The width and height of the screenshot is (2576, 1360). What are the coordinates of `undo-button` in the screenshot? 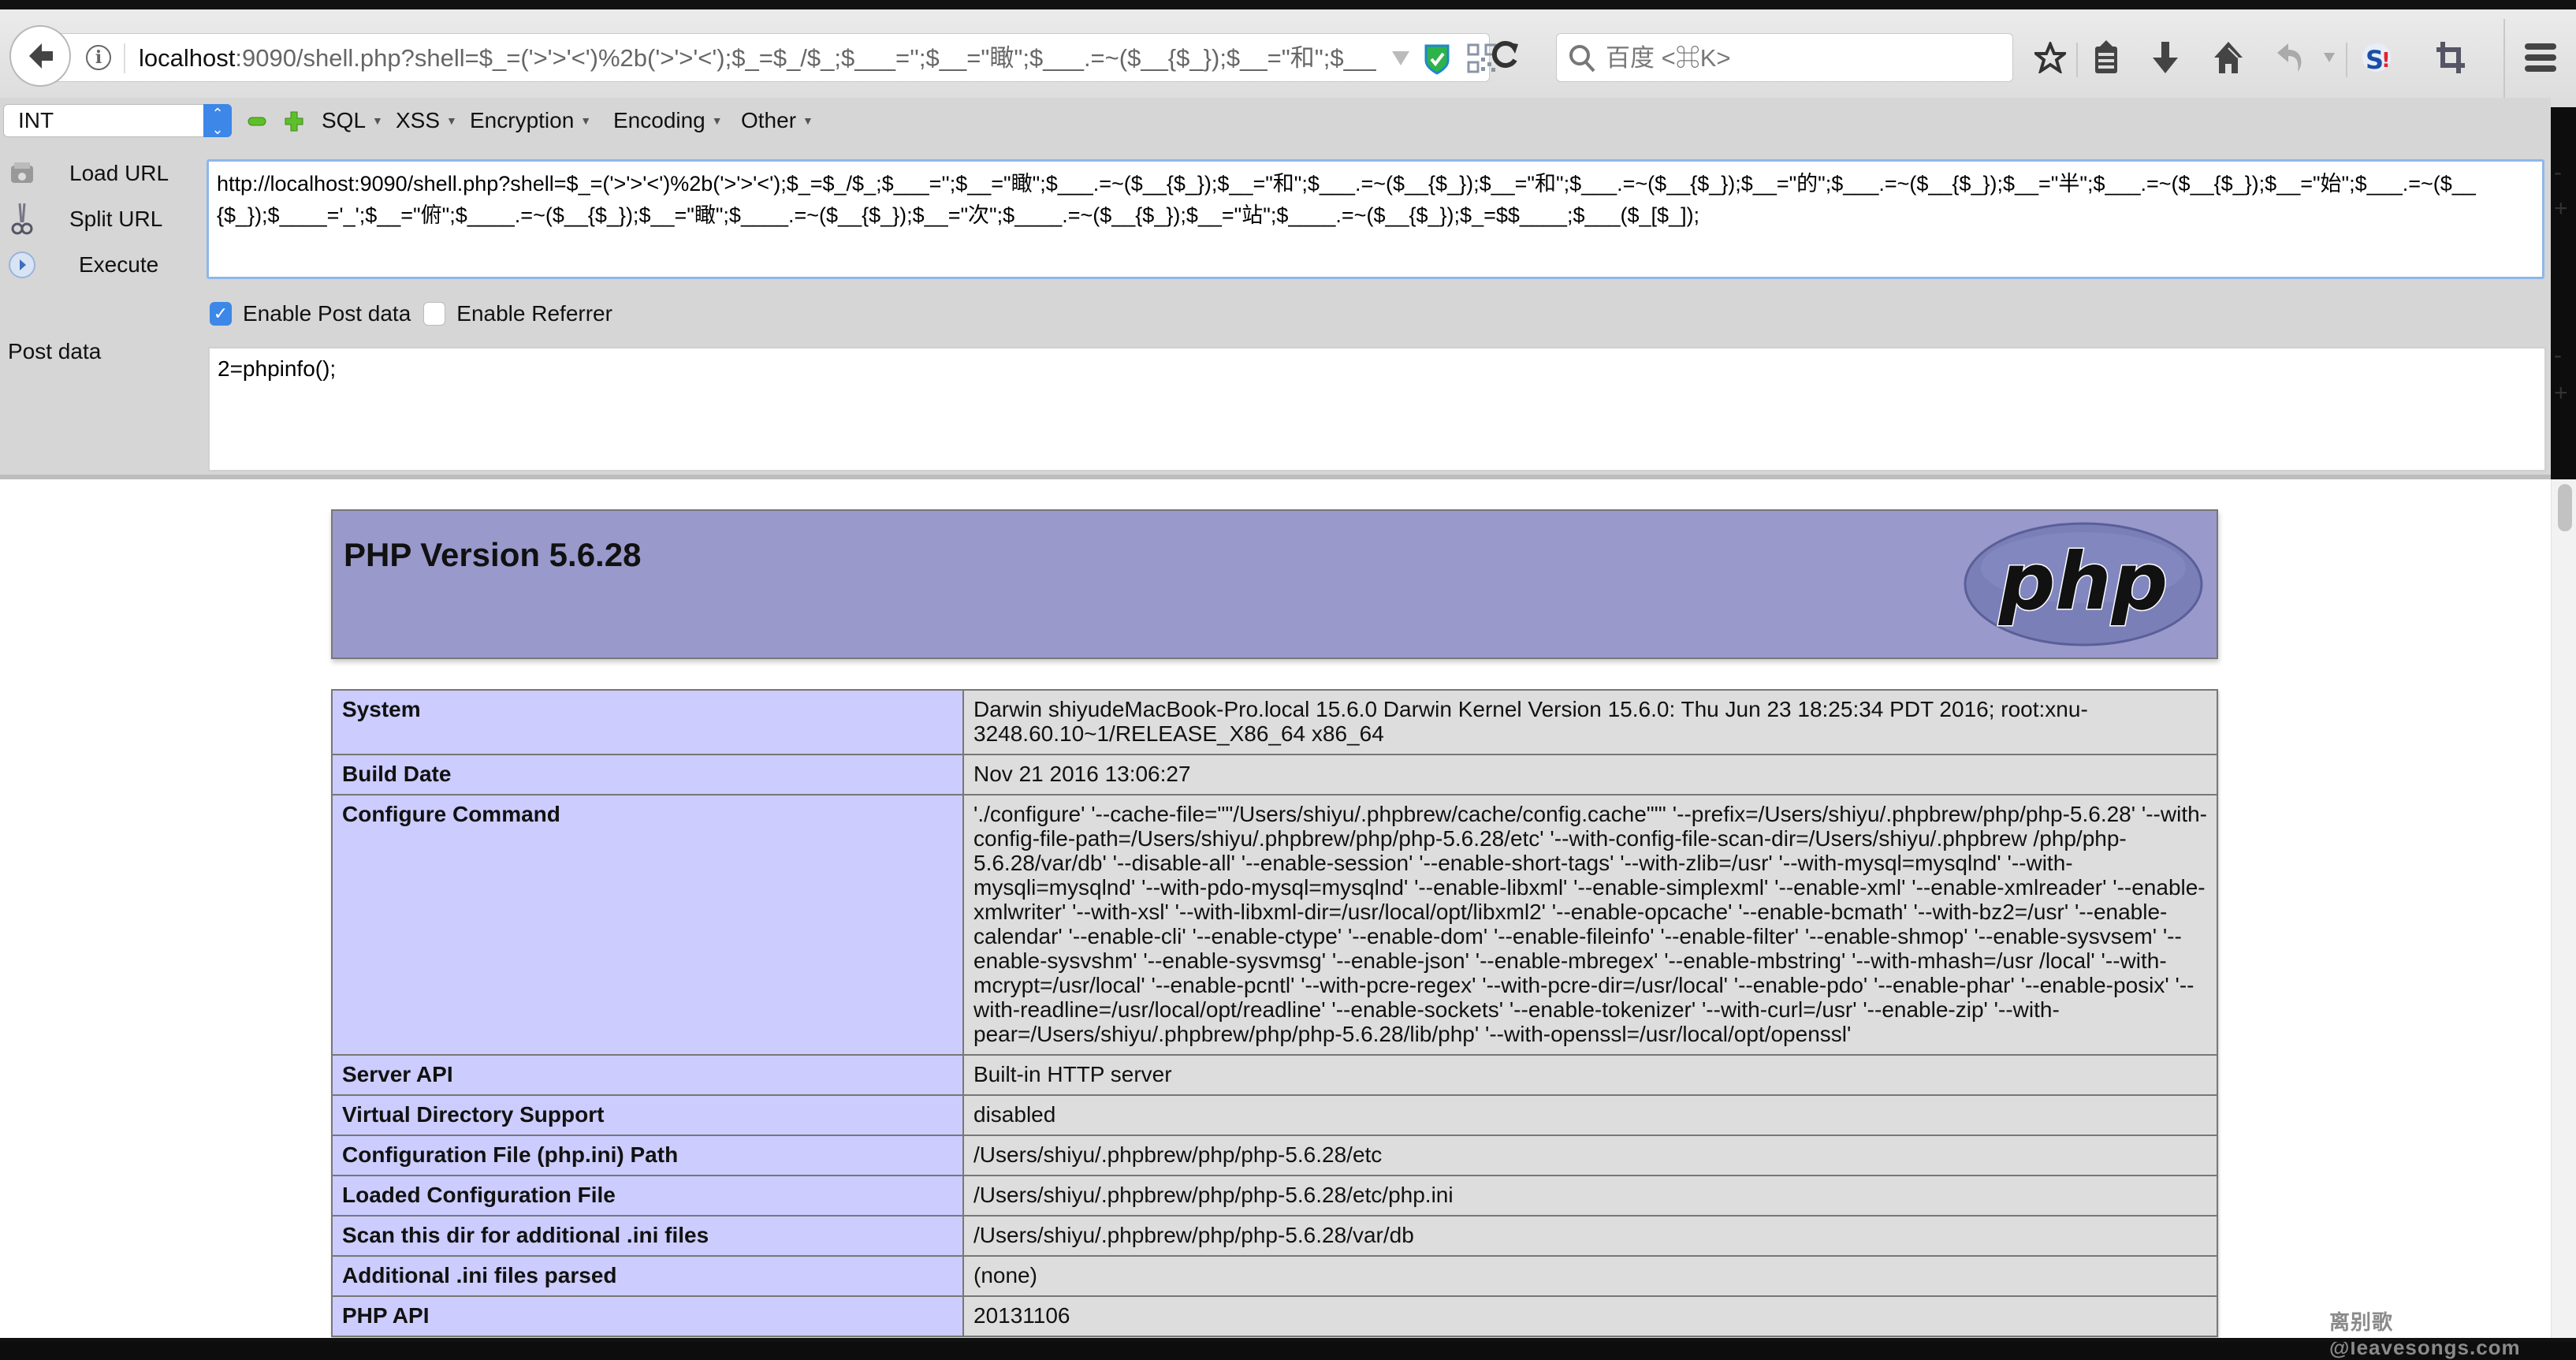 It's located at (2291, 57).